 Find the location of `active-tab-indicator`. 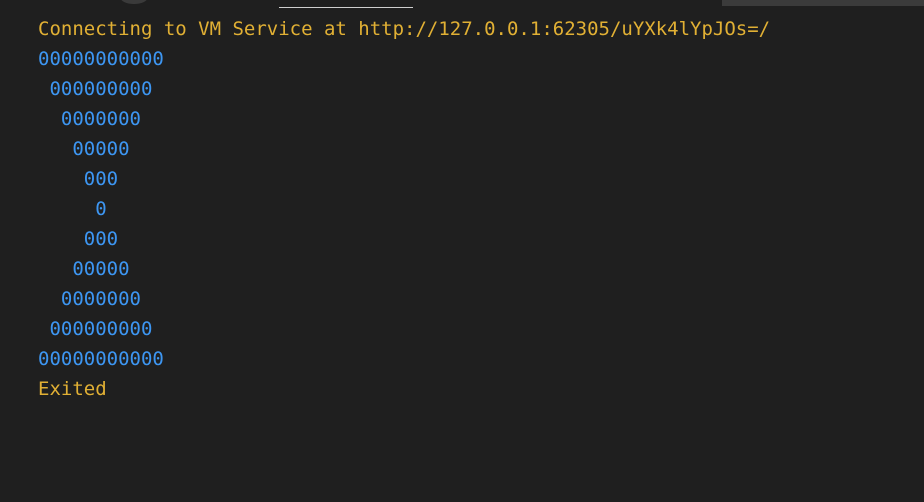

active-tab-indicator is located at coordinates (346, 7).